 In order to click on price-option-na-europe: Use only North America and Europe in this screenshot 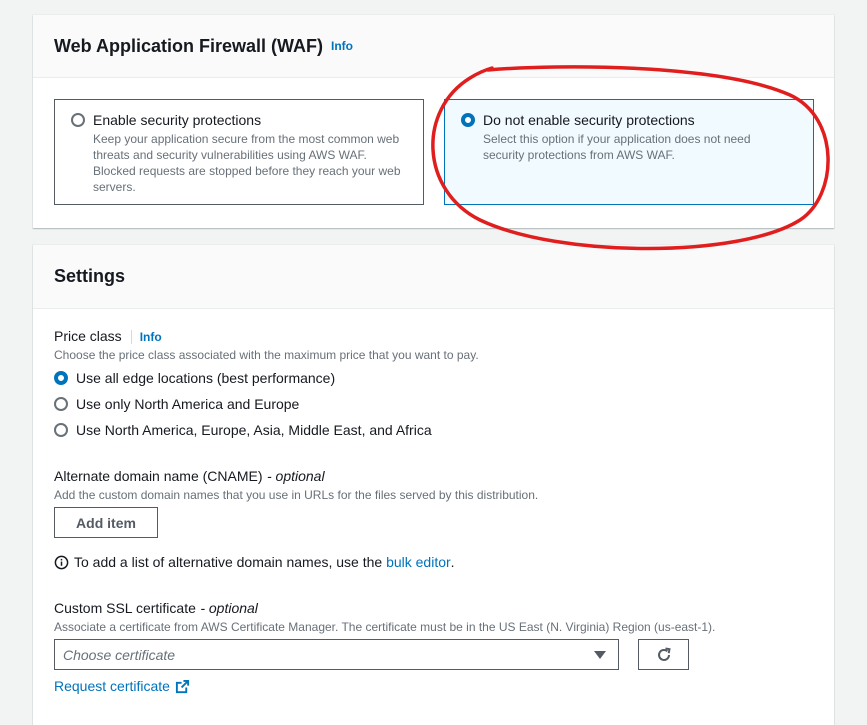, I will do `click(176, 404)`.